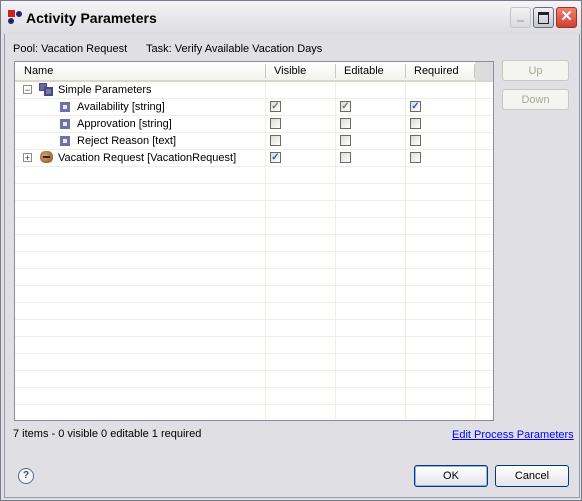  I want to click on pool-label: Pool: Vacation Request, so click(70, 49).